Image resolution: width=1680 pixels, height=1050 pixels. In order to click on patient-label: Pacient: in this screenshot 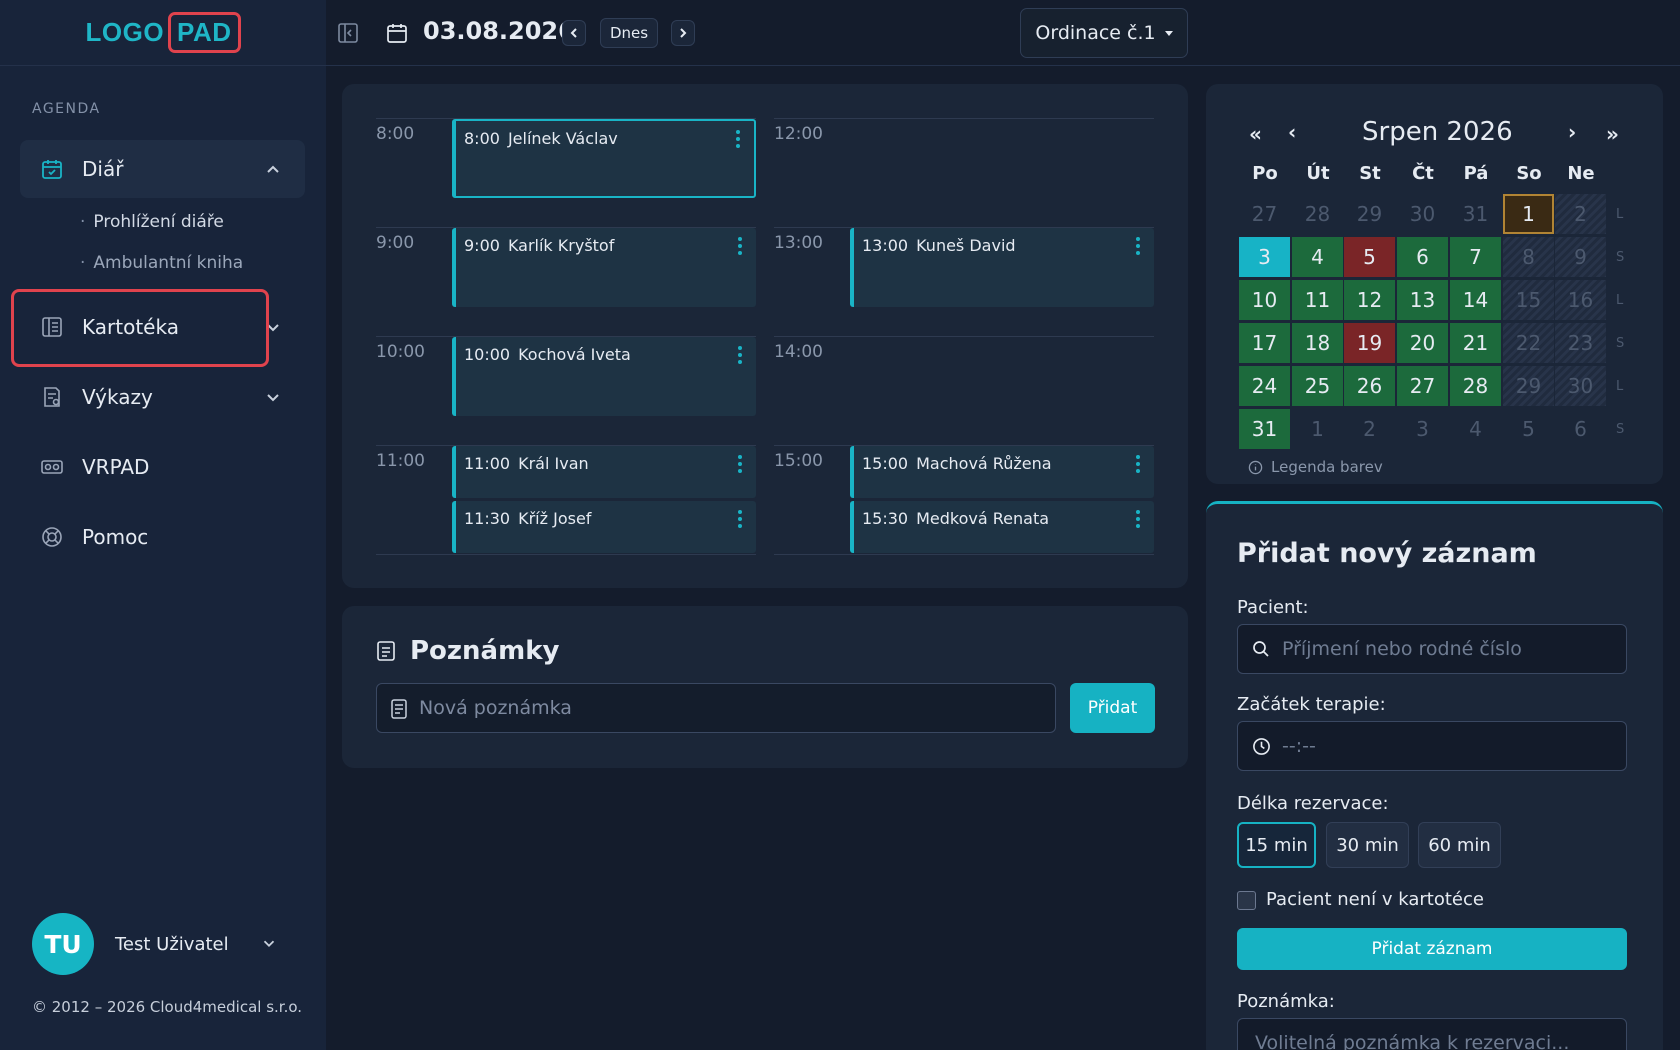, I will do `click(1273, 607)`.